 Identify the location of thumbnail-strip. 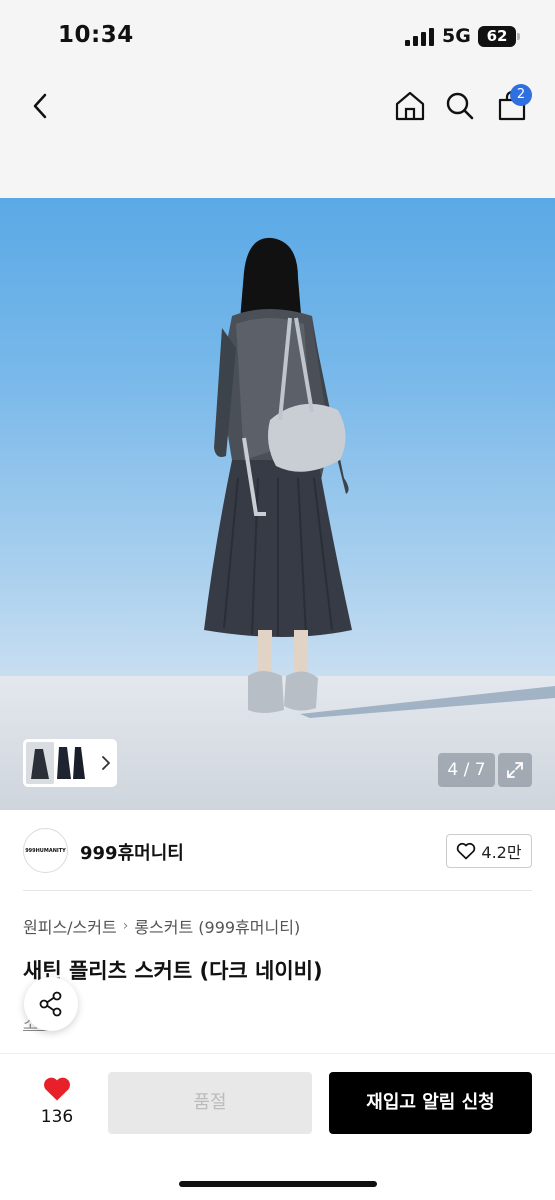
(70, 763).